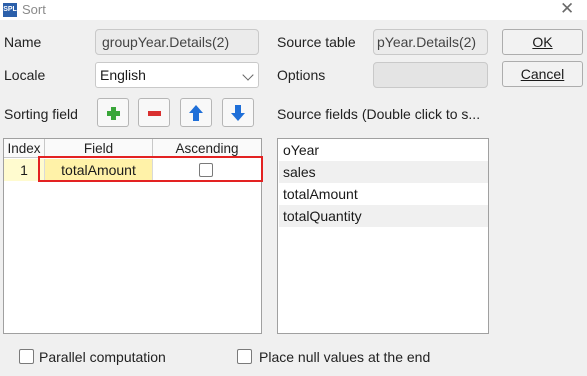  Describe the element at coordinates (23, 42) in the screenshot. I see `name-label: Name` at that location.